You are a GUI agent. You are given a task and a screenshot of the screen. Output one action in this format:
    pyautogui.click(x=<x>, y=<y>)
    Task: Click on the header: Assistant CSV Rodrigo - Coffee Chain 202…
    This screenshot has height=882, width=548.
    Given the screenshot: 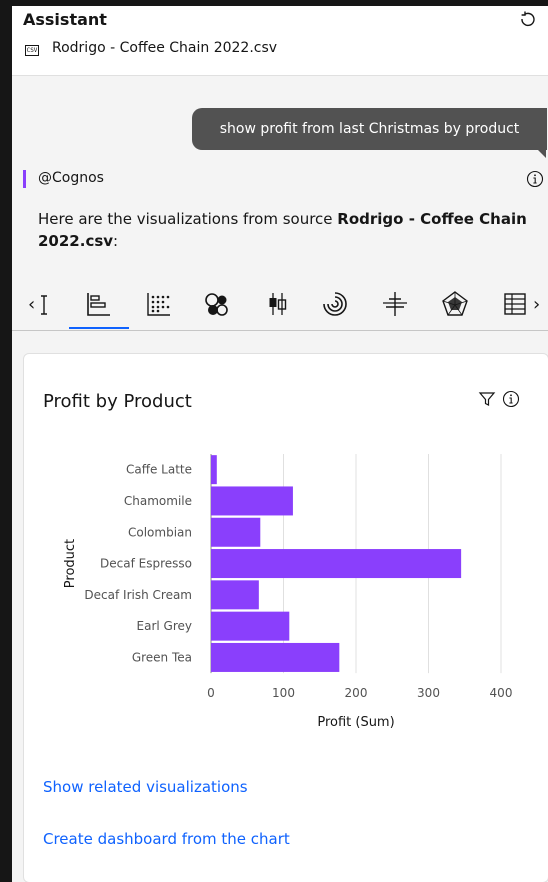 What is the action you would take?
    pyautogui.click(x=280, y=41)
    